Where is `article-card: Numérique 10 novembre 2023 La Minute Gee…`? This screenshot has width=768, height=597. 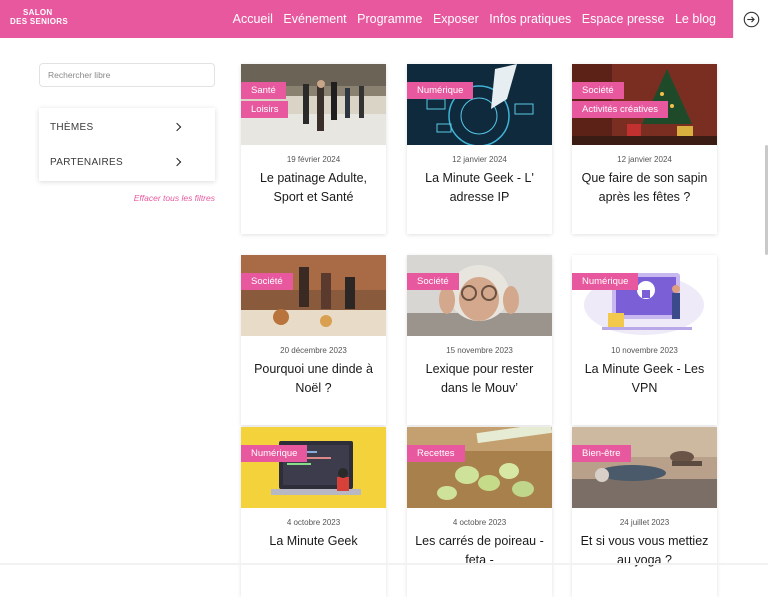 article-card: Numérique 10 novembre 2023 La Minute Gee… is located at coordinates (644, 340).